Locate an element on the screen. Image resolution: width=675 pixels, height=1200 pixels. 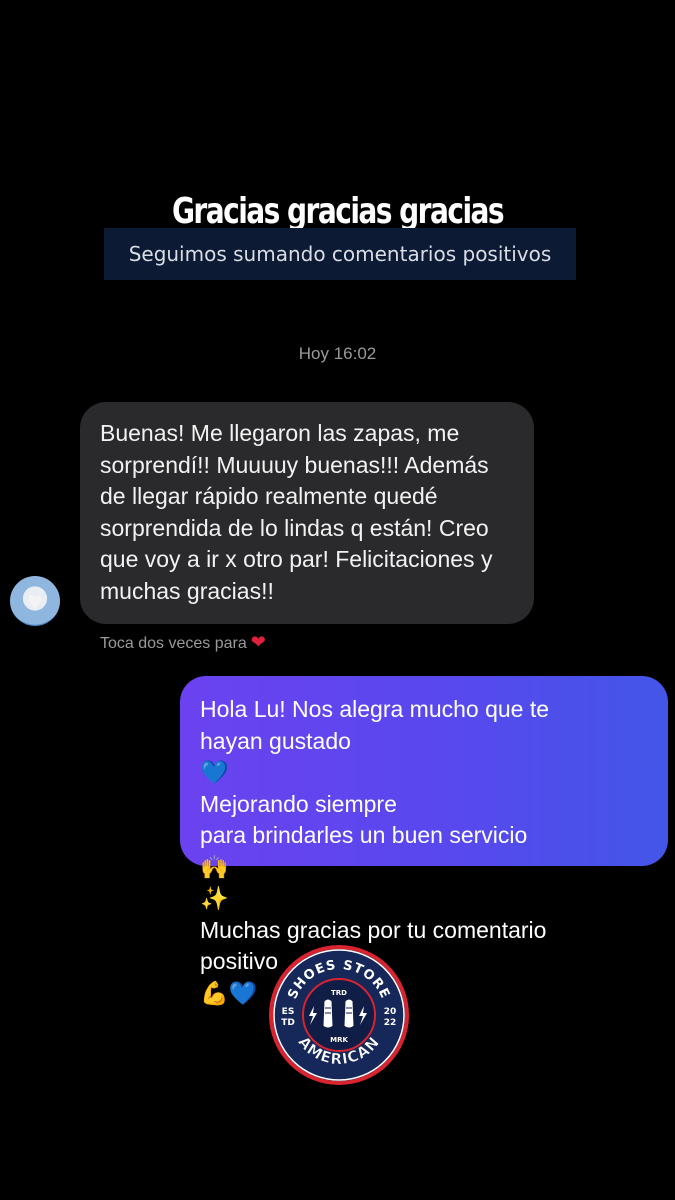
message-line: hayan gustado 💙 Mejorando siempre is located at coordinates (424, 773).